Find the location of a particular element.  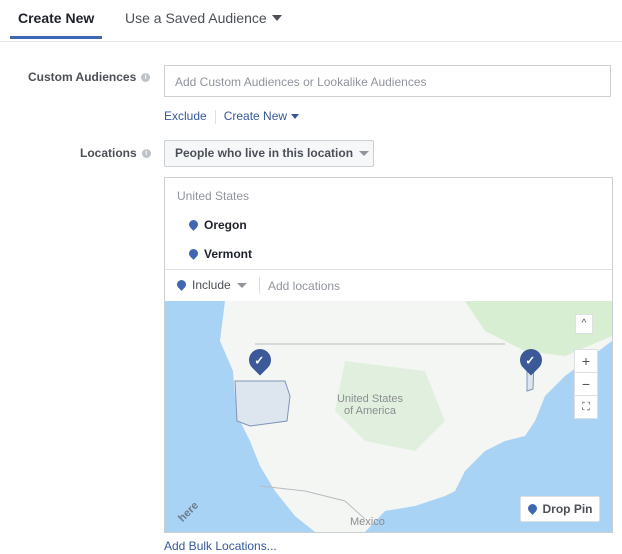

custom-audiences-label: Custom Audiences i is located at coordinates (89, 77).